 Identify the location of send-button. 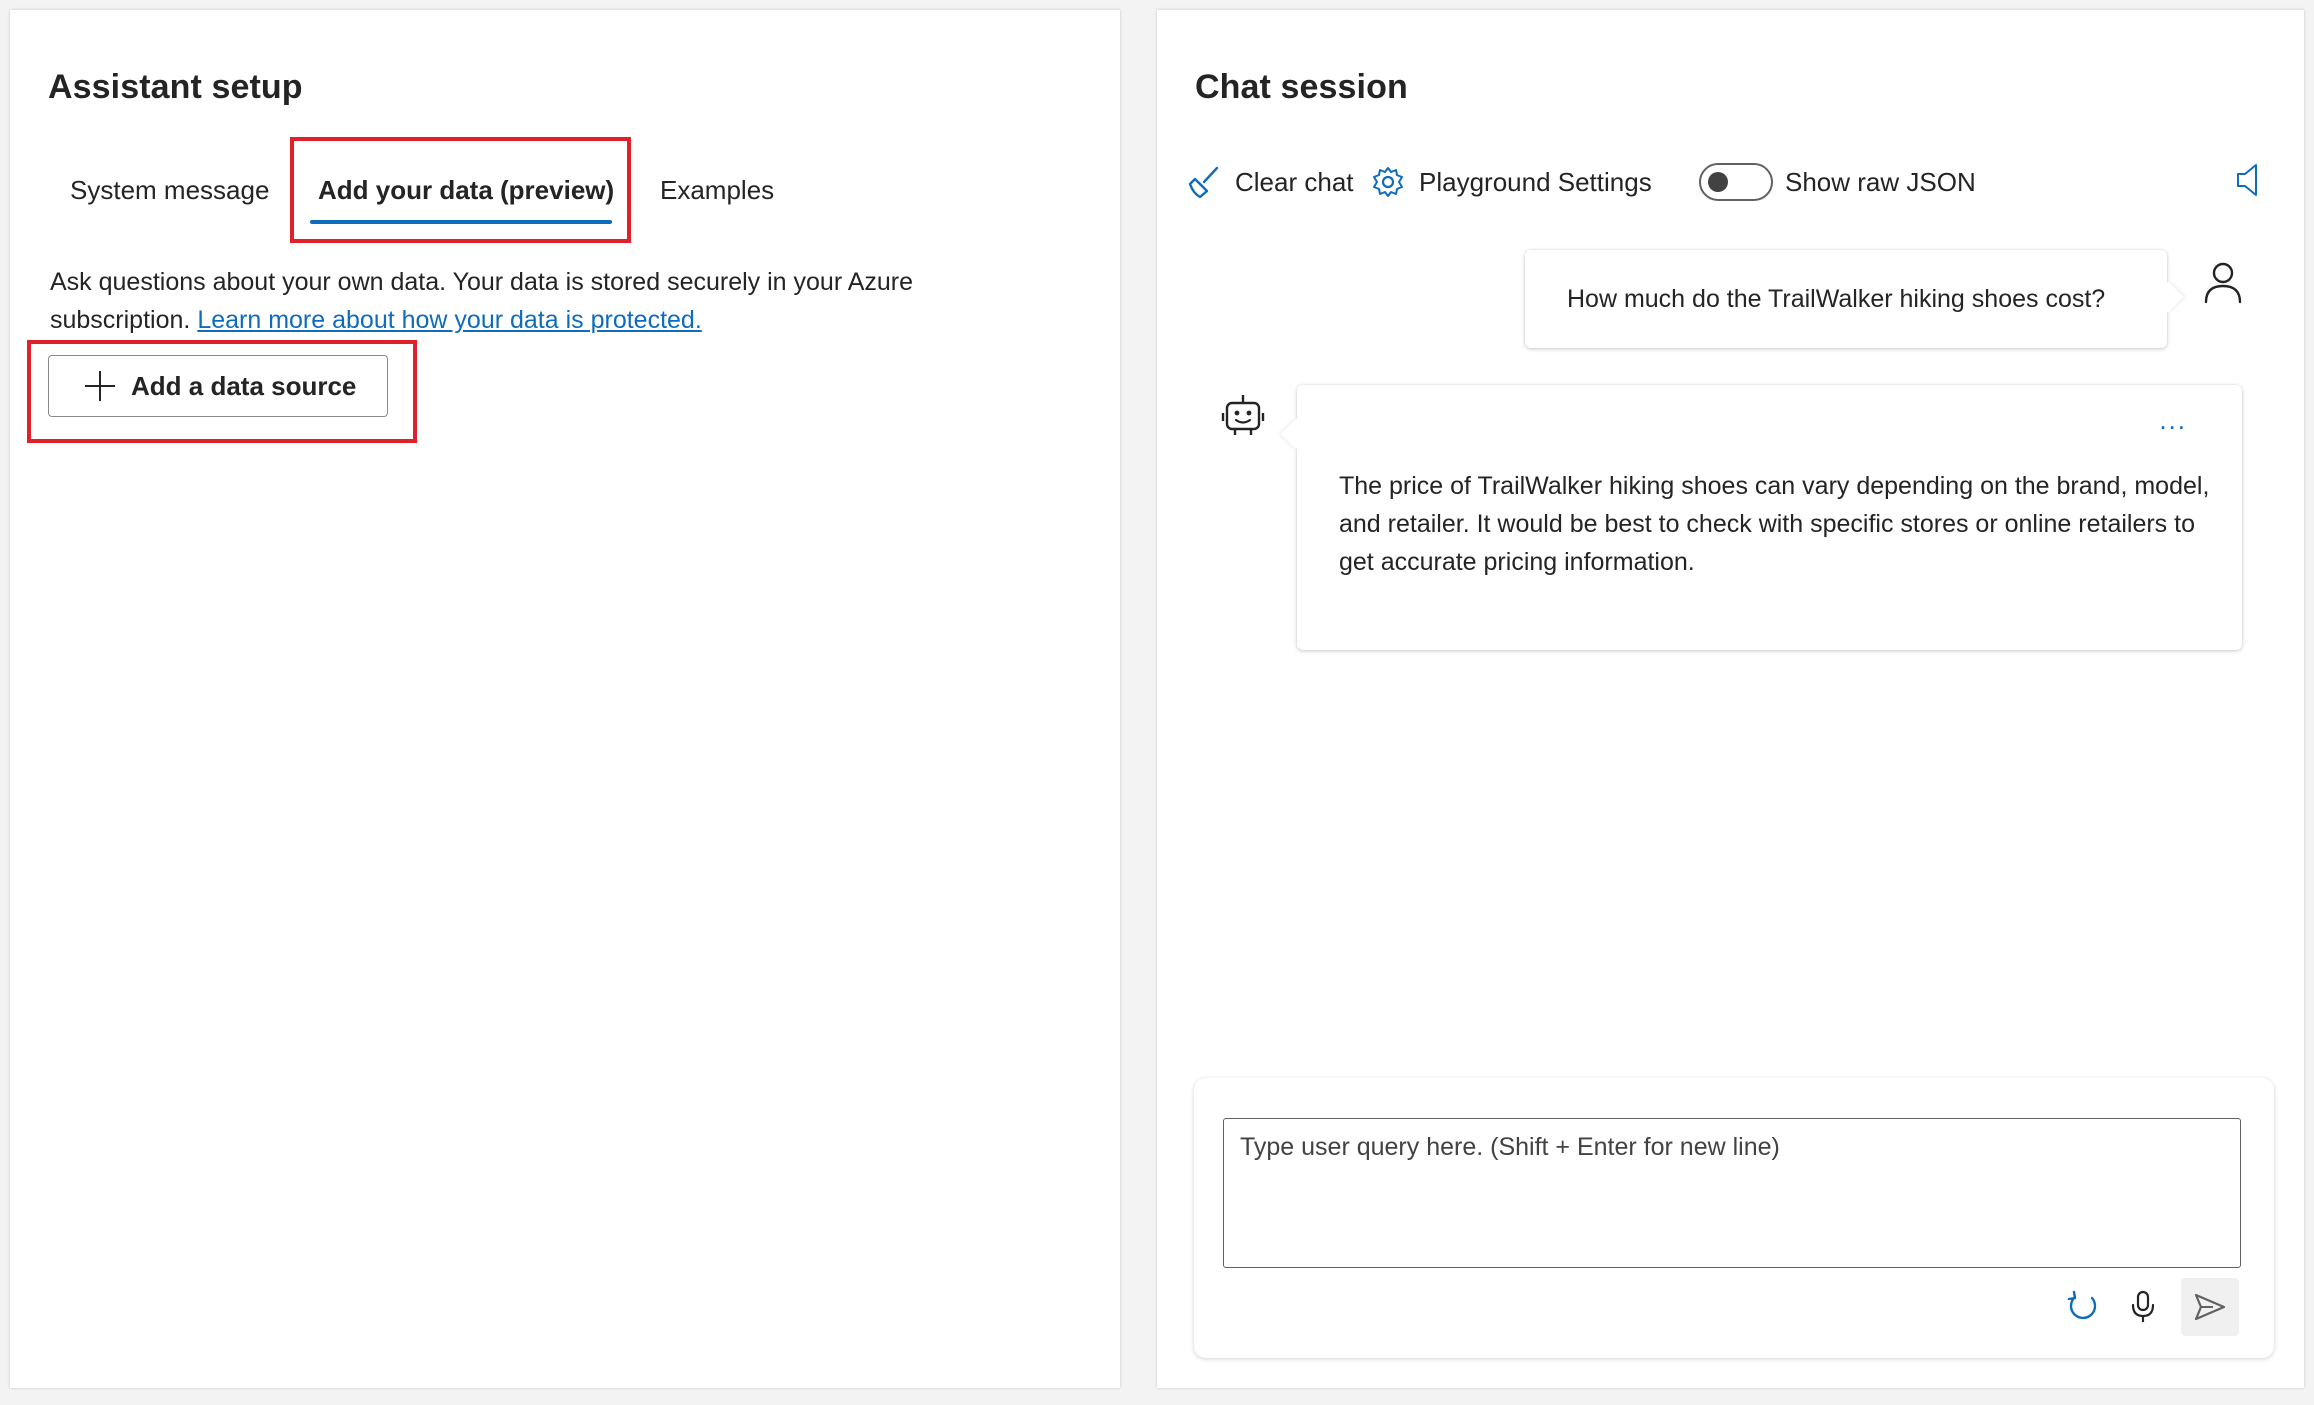
(2210, 1307).